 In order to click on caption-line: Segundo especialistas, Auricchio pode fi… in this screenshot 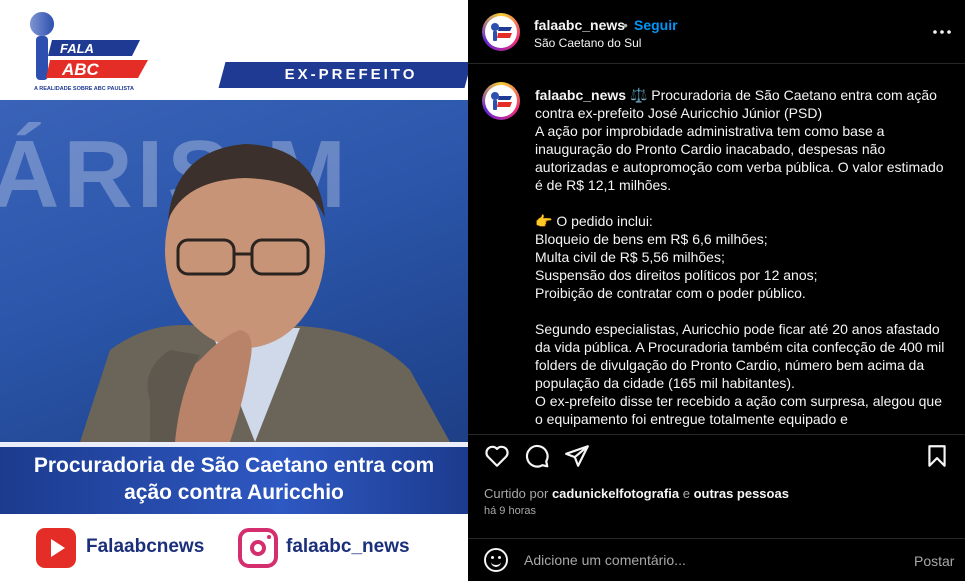, I will do `click(740, 356)`.